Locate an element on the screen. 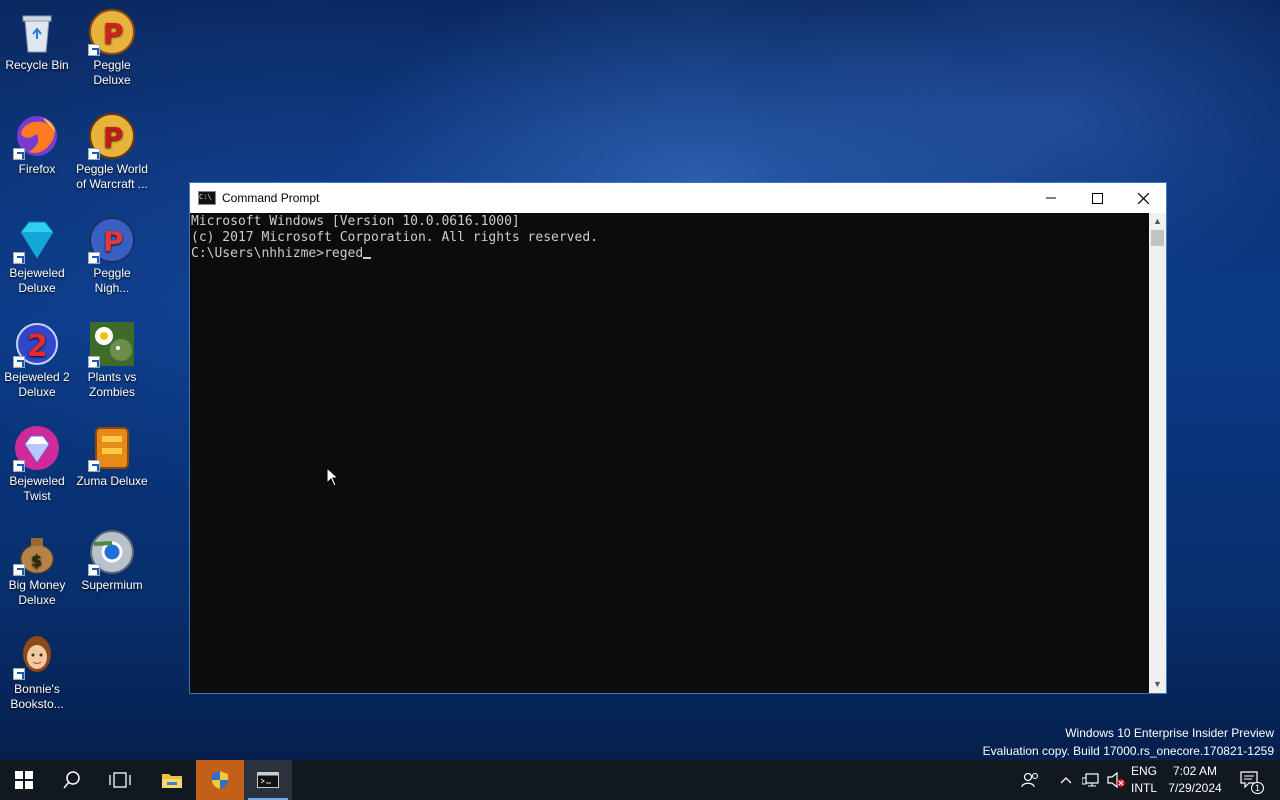 This screenshot has width=1280, height=800. watermark-edition: Windows 10 Enterprise Insider Preview is located at coordinates (1169, 733).